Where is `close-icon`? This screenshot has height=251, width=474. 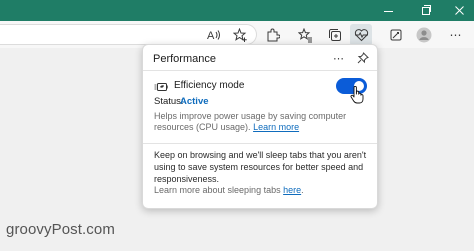 close-icon is located at coordinates (459, 10).